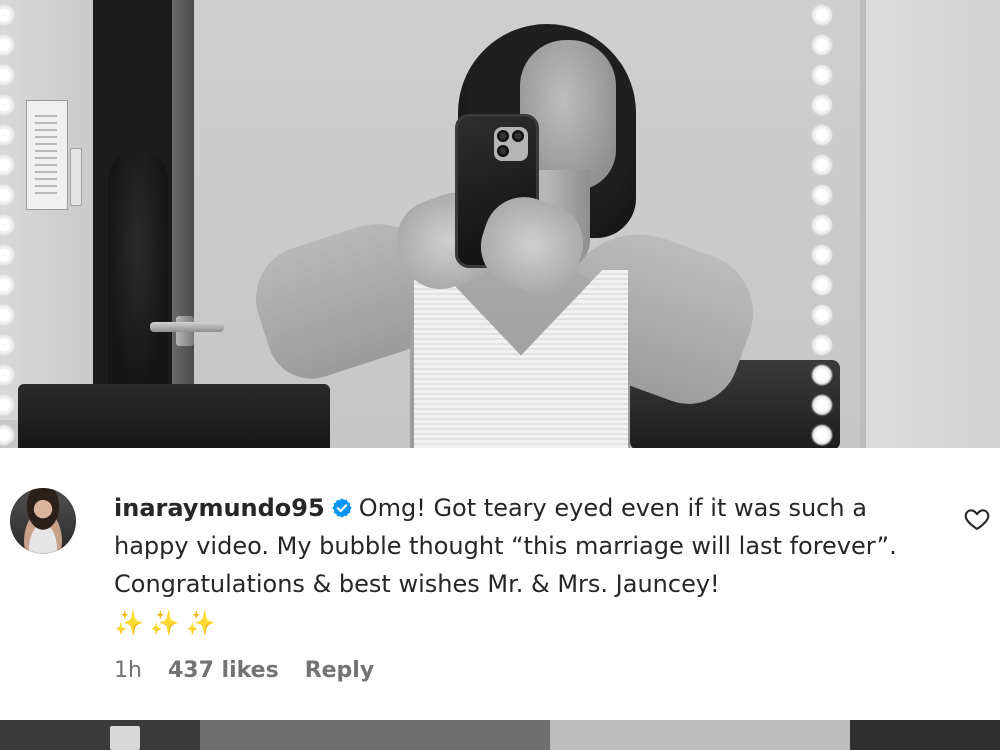 The width and height of the screenshot is (1000, 750). I want to click on verified-badge-icon, so click(342, 508).